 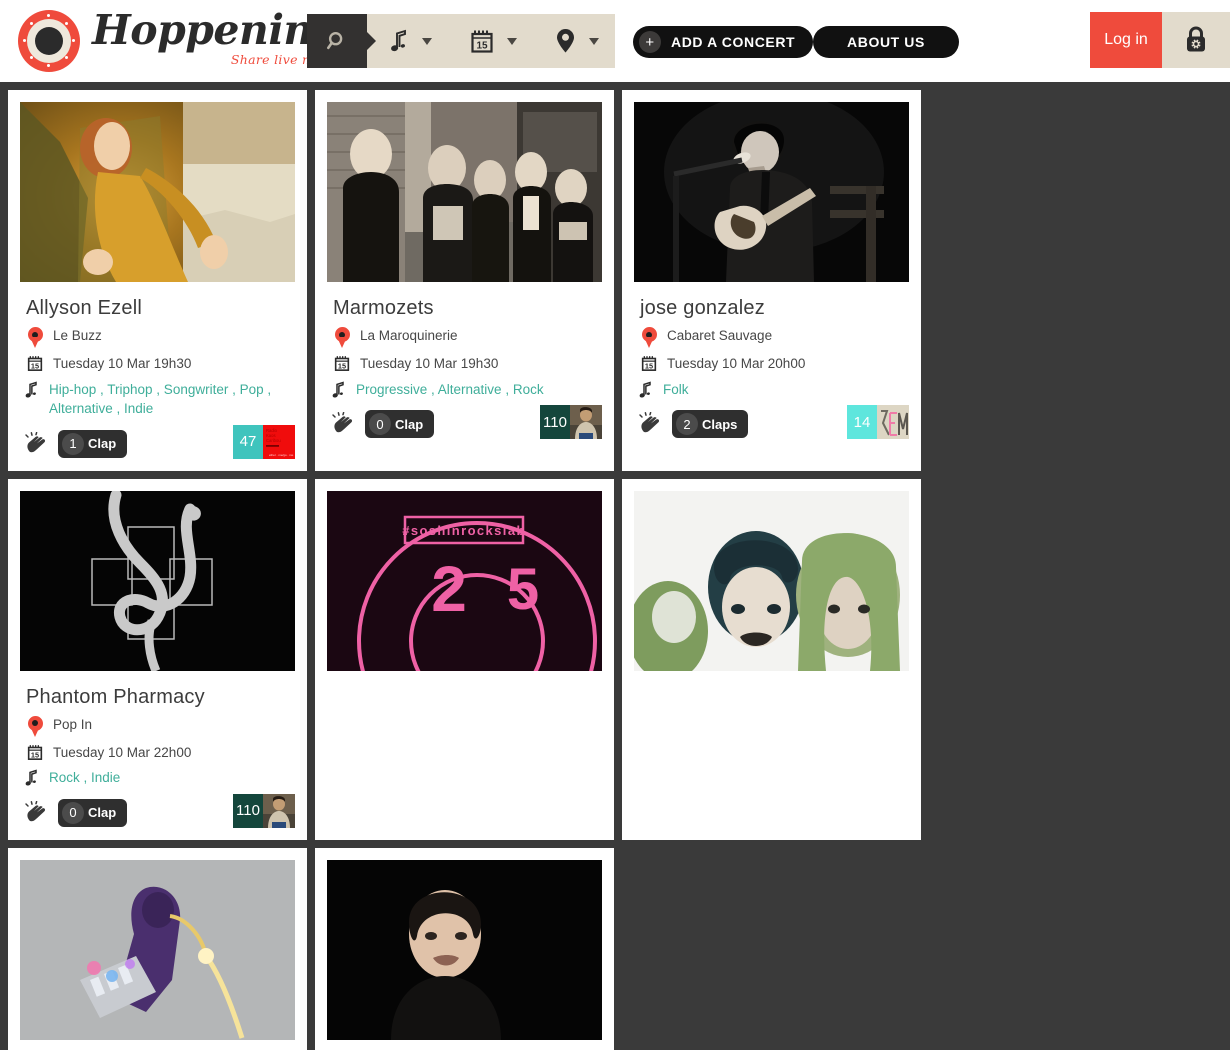 What do you see at coordinates (862, 422) in the screenshot?
I see `attendee-count: 14` at bounding box center [862, 422].